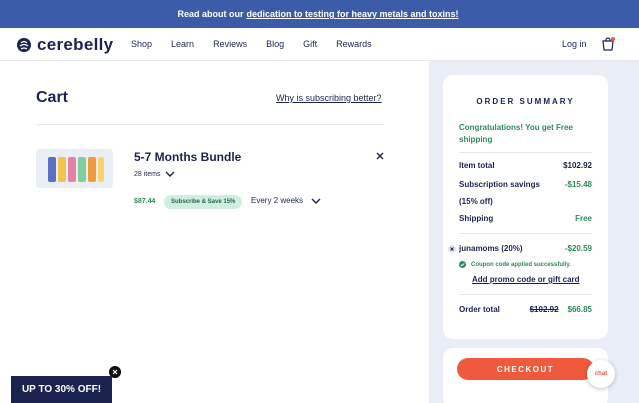 Image resolution: width=639 pixels, height=403 pixels. Describe the element at coordinates (578, 248) in the screenshot. I see `coupon-value: -$20.59` at that location.